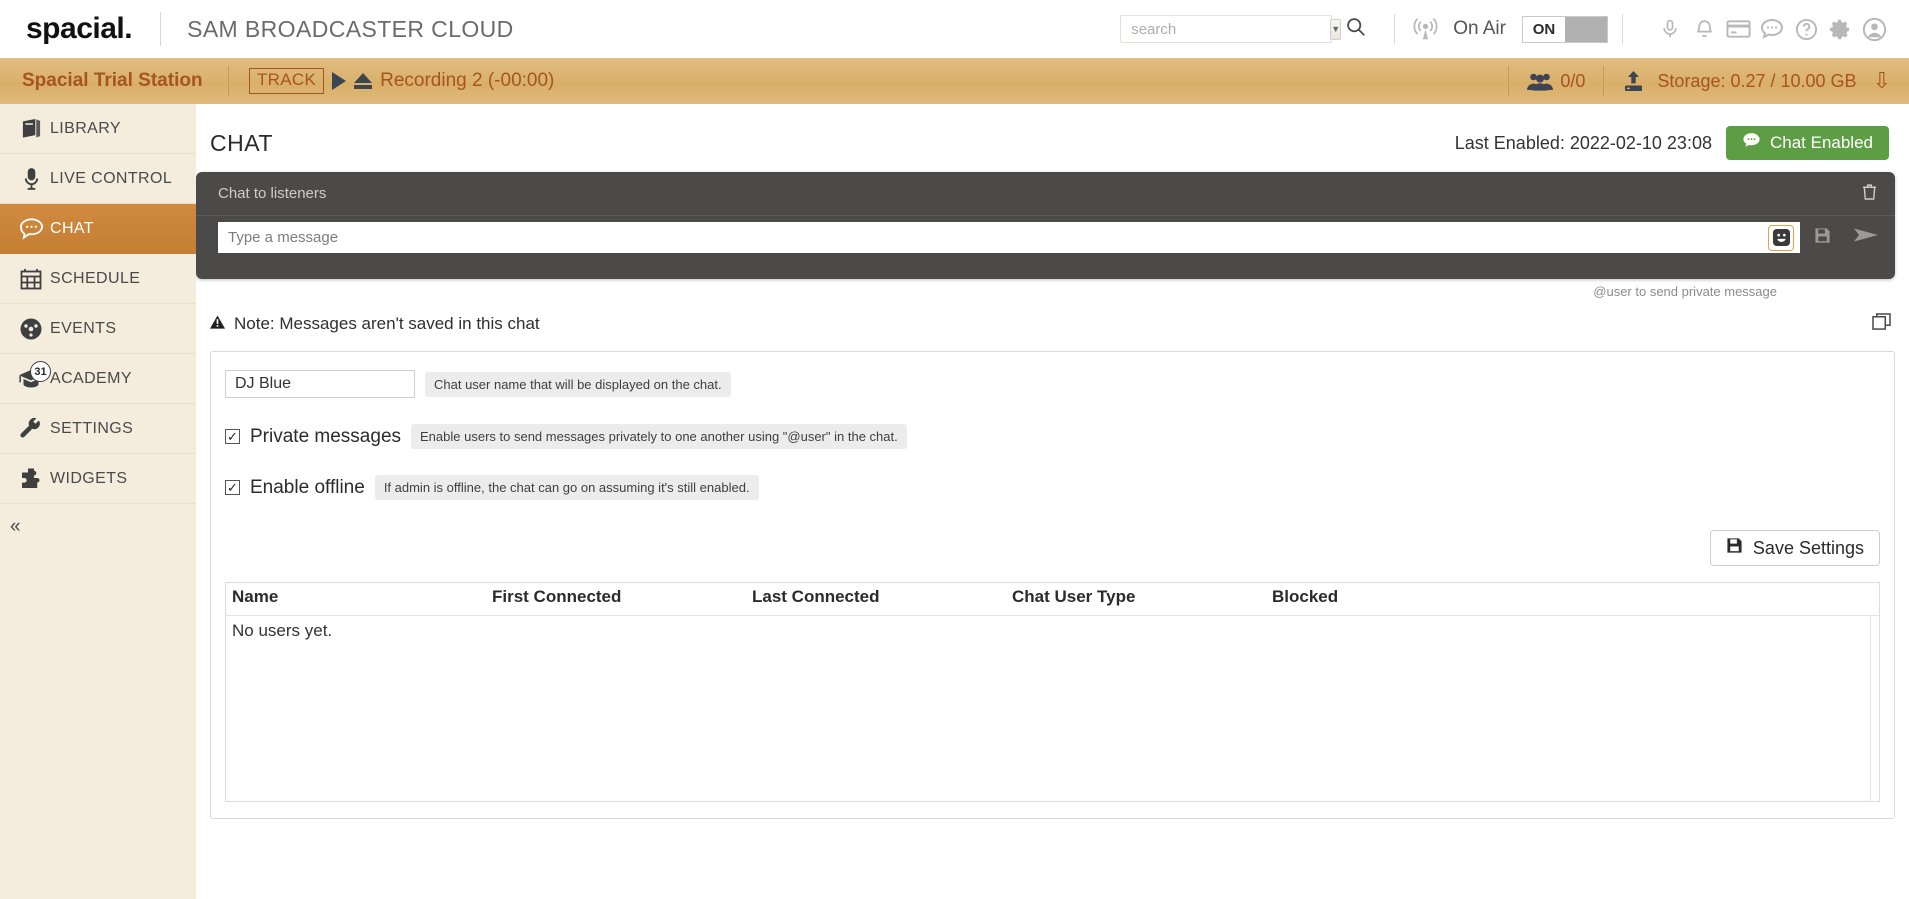 This screenshot has width=1909, height=899. I want to click on column-header-chat-user-type: Chat User Type, so click(1136, 599).